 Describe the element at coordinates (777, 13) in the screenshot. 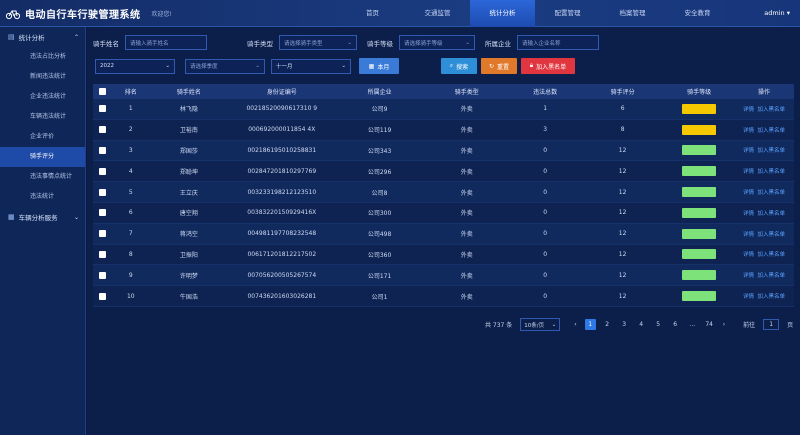

I see `user-menu: admin ▾` at that location.